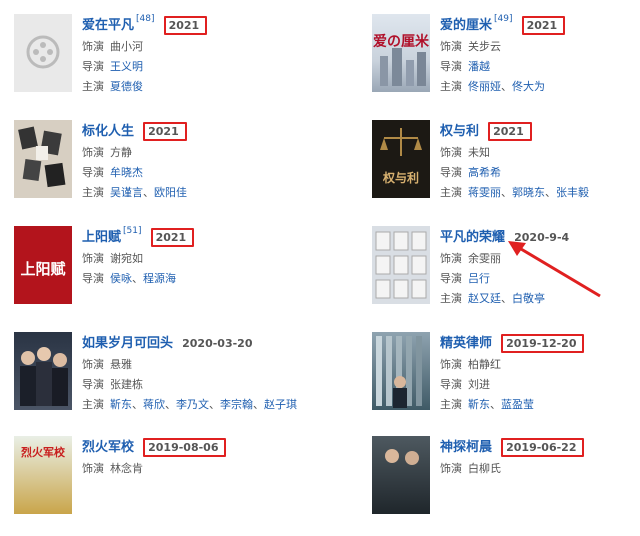  I want to click on drama-title: 上阳赋, so click(101, 237).